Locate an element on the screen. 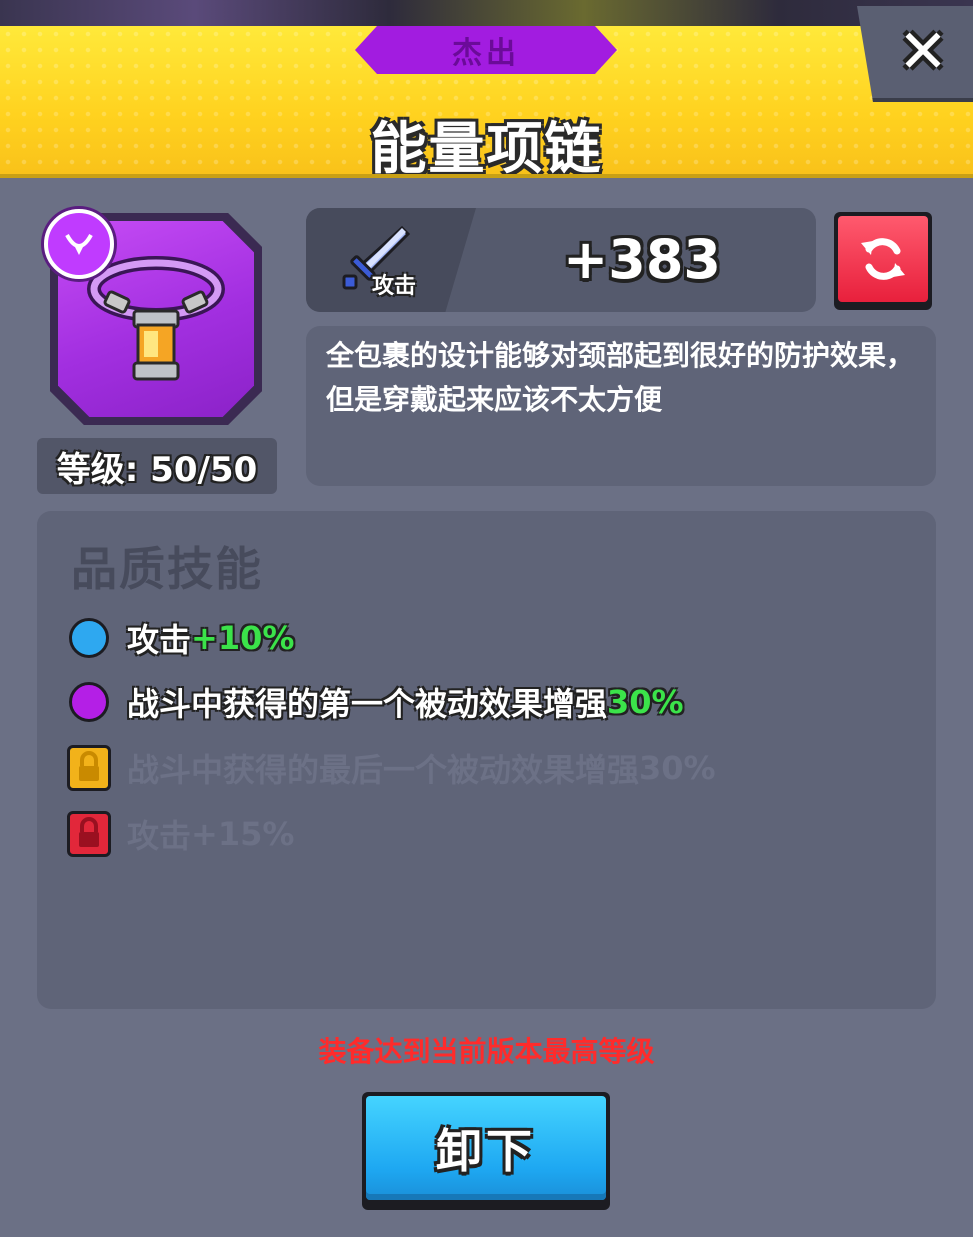 This screenshot has height=1237, width=973. skill-dot-purple-icon is located at coordinates (89, 702).